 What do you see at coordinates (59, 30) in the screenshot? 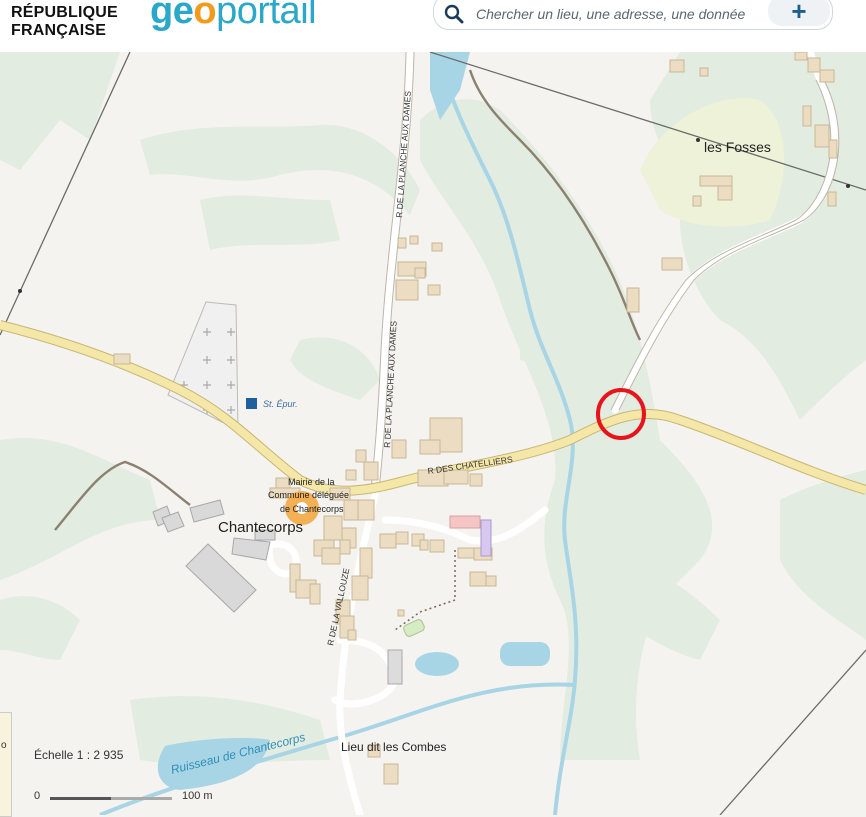
I see `republique-line2: FRANÇAISE` at bounding box center [59, 30].